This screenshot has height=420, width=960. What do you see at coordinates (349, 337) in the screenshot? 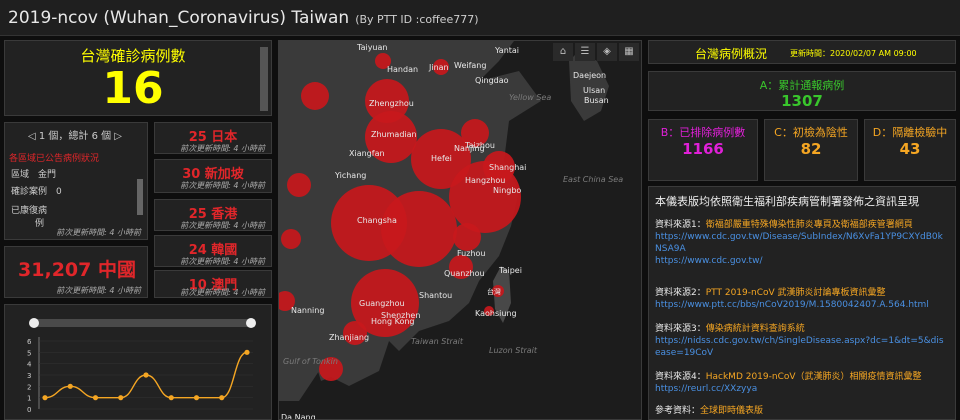
I see `map-city-label: Zhanjiang` at bounding box center [349, 337].